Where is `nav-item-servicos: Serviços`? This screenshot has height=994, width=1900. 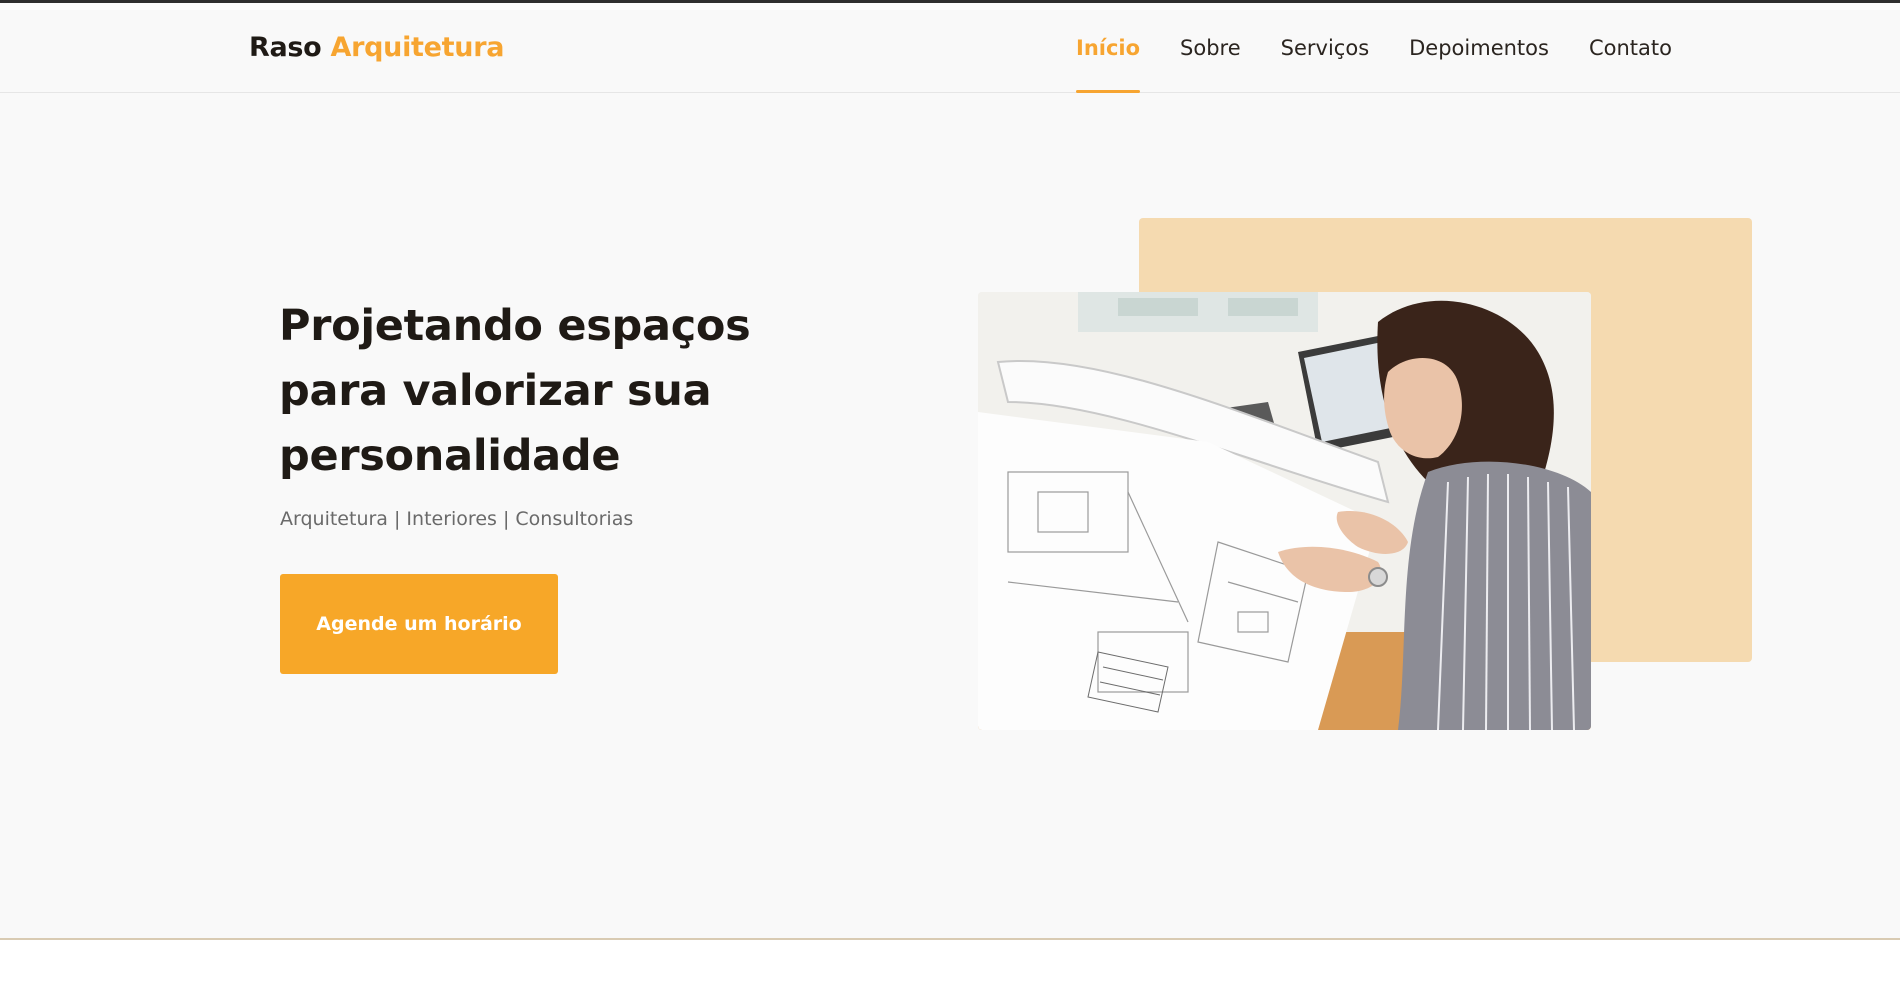
nav-item-servicos: Serviços is located at coordinates (1325, 48).